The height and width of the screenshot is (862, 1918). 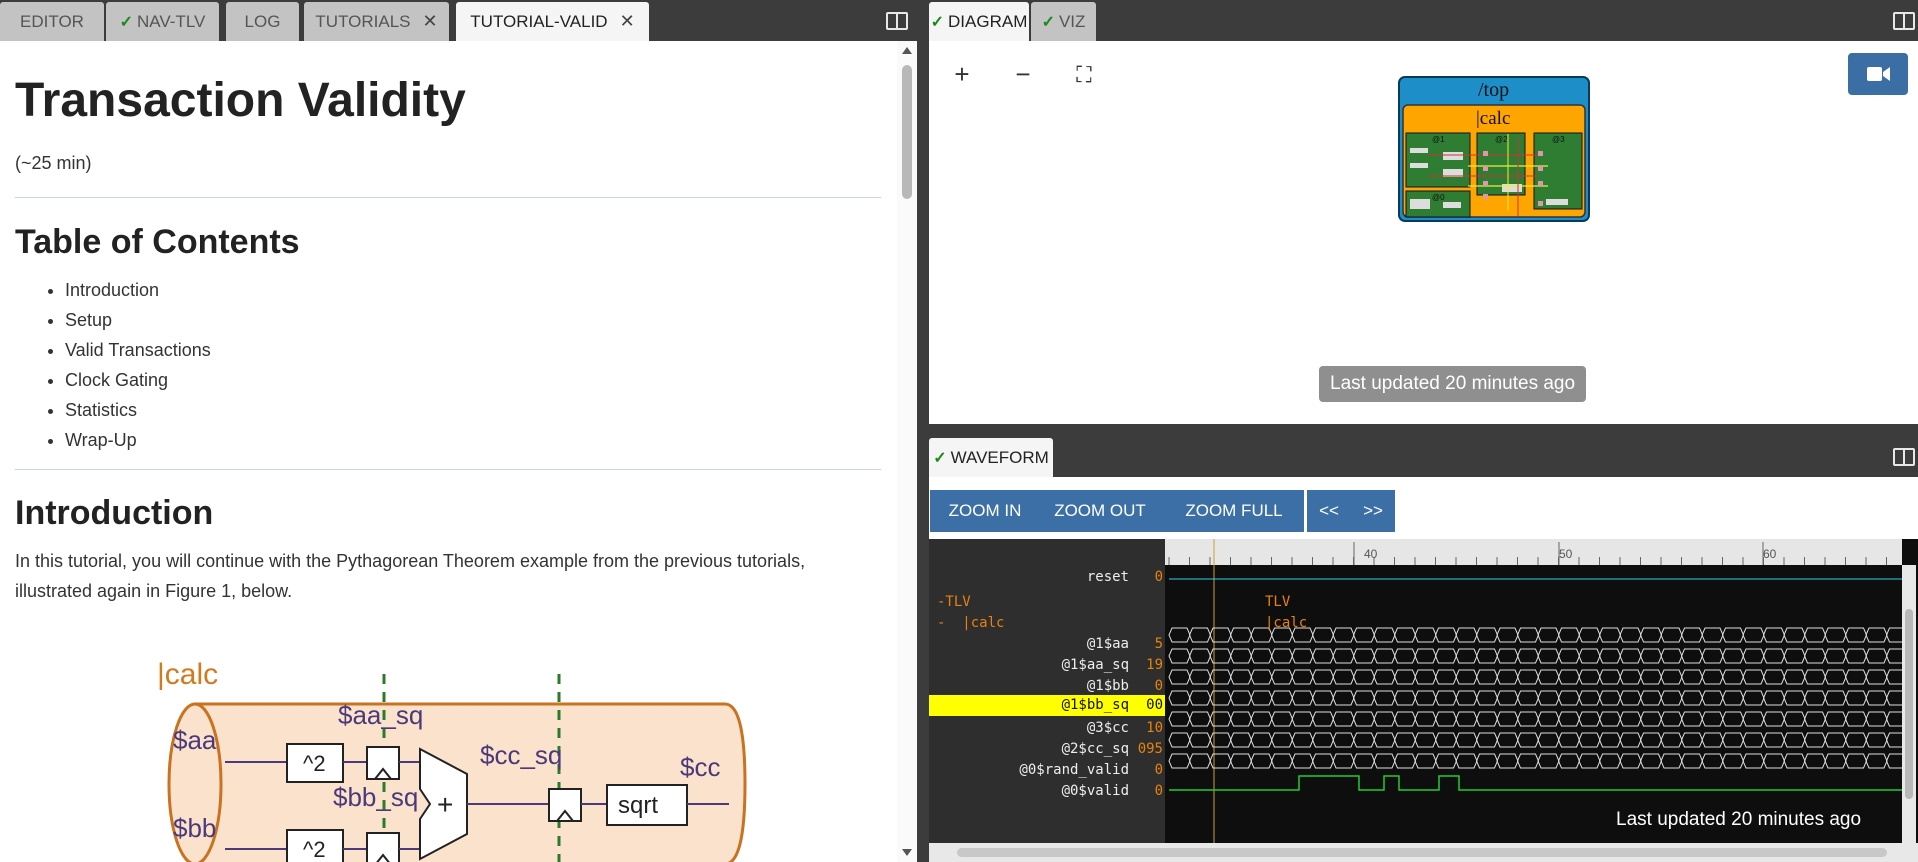 What do you see at coordinates (473, 440) in the screenshot?
I see `toc-item: Wrap-Up` at bounding box center [473, 440].